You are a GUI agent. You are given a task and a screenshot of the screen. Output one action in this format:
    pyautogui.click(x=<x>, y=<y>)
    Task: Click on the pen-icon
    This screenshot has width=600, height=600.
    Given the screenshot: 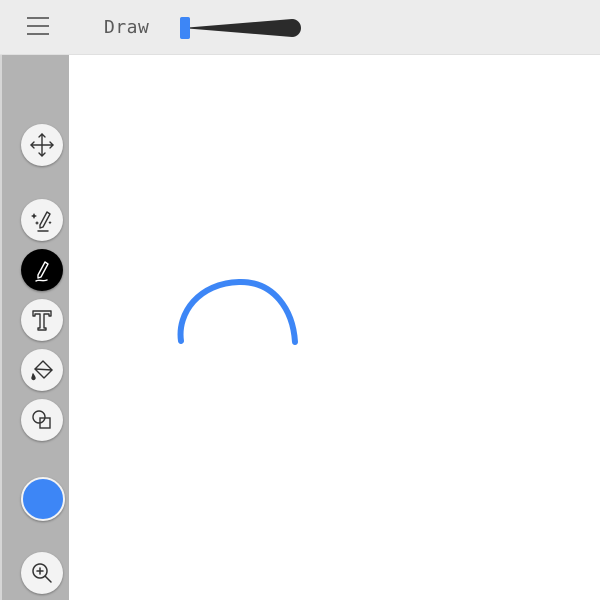 What is the action you would take?
    pyautogui.click(x=42, y=271)
    